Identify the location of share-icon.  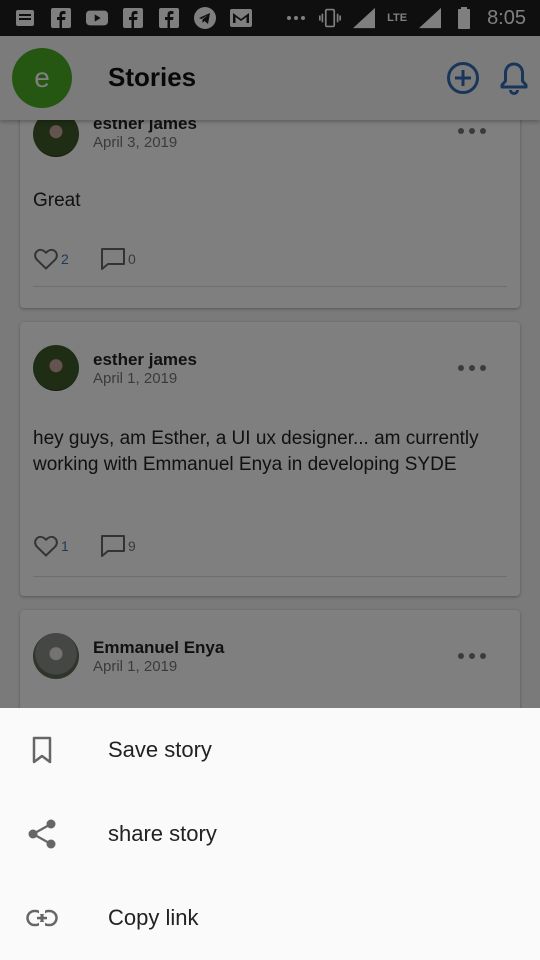
(42, 834).